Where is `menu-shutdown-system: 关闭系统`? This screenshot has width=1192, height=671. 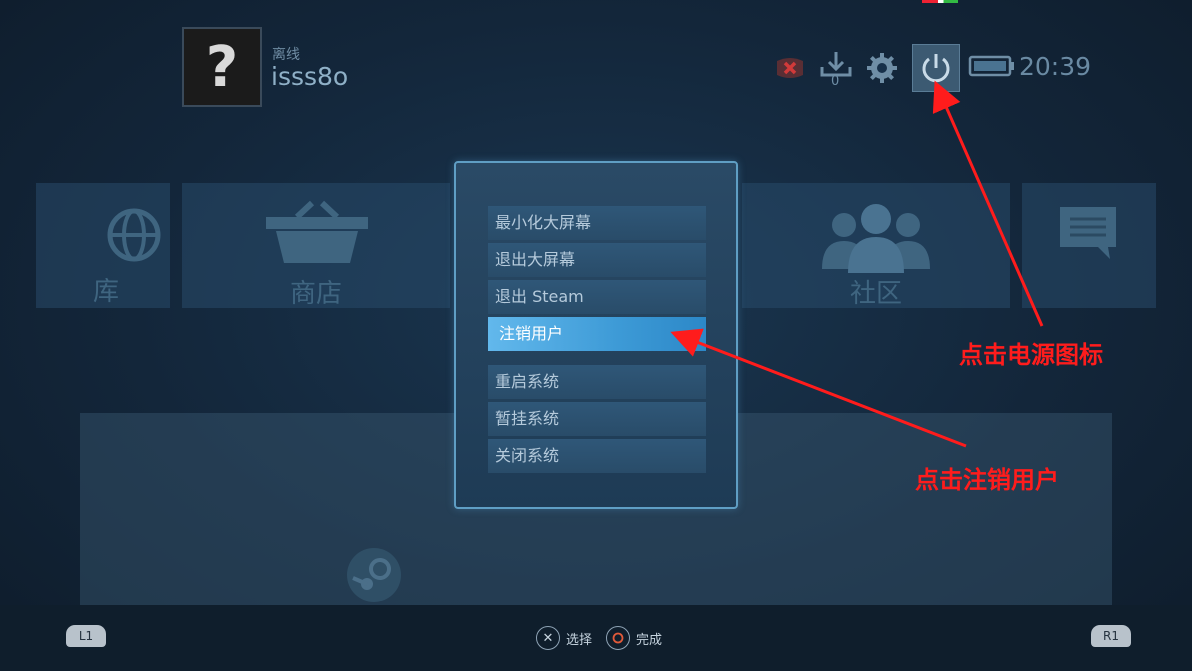
menu-shutdown-system: 关闭系统 is located at coordinates (597, 456).